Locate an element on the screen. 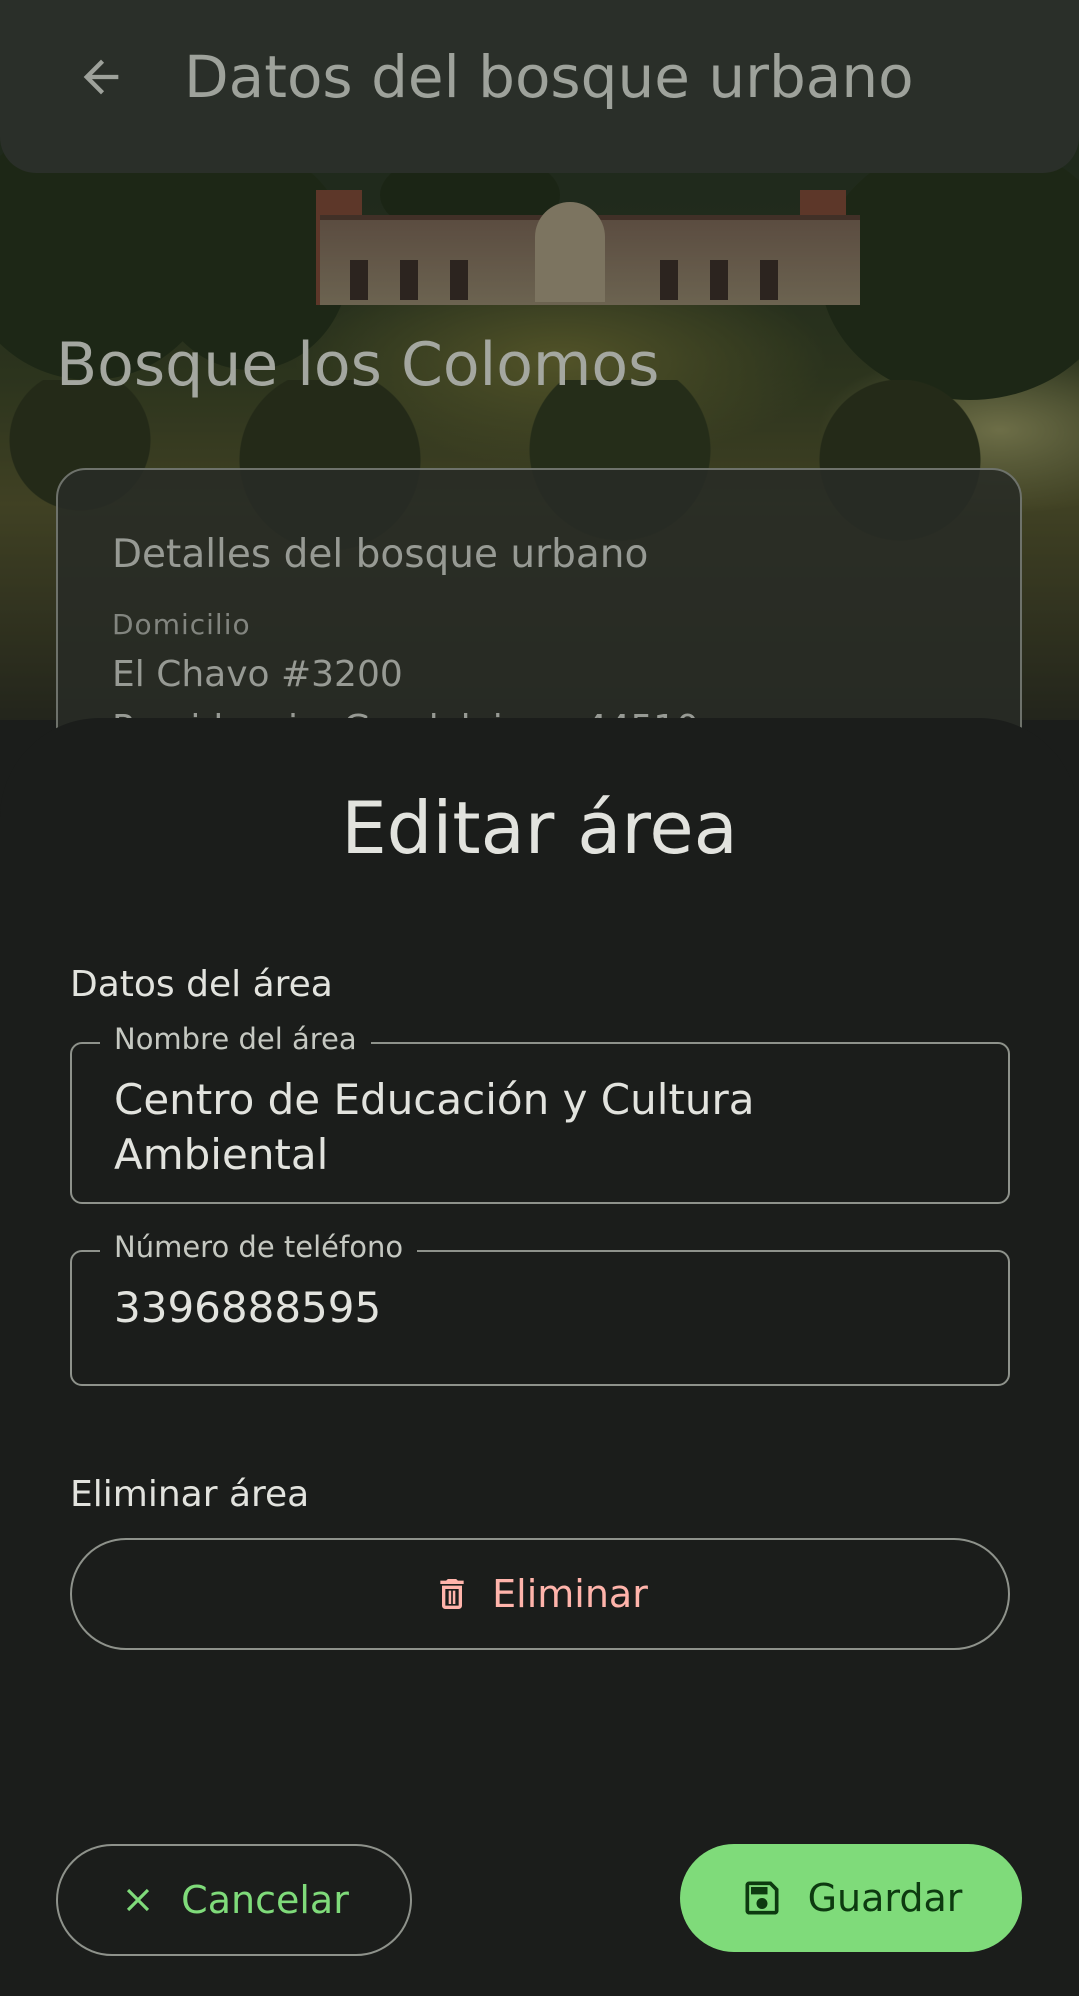 Image resolution: width=1079 pixels, height=1996 pixels. address-line1: El Chavo #3200 is located at coordinates (257, 674).